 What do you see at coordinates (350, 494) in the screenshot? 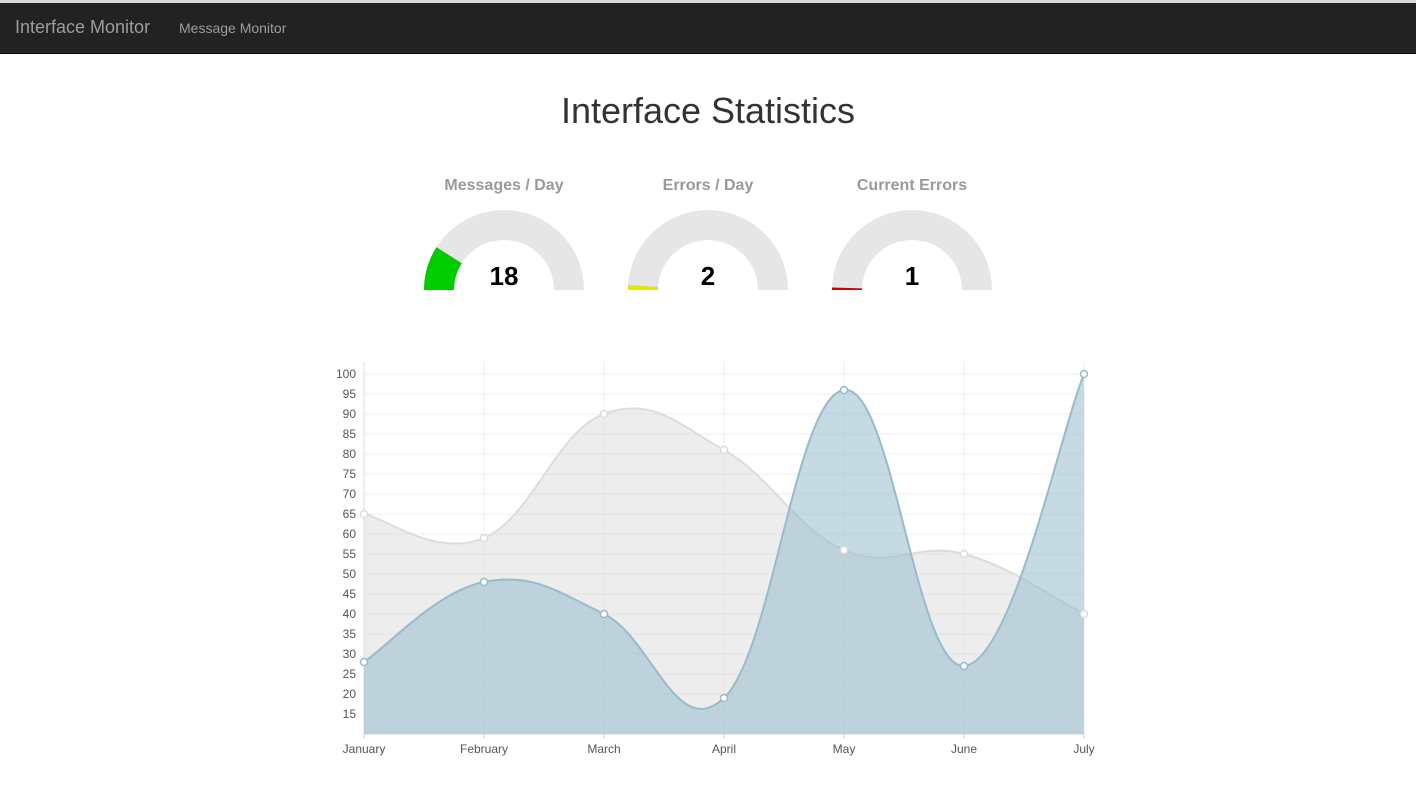
I see `y-tick-label: 70` at bounding box center [350, 494].